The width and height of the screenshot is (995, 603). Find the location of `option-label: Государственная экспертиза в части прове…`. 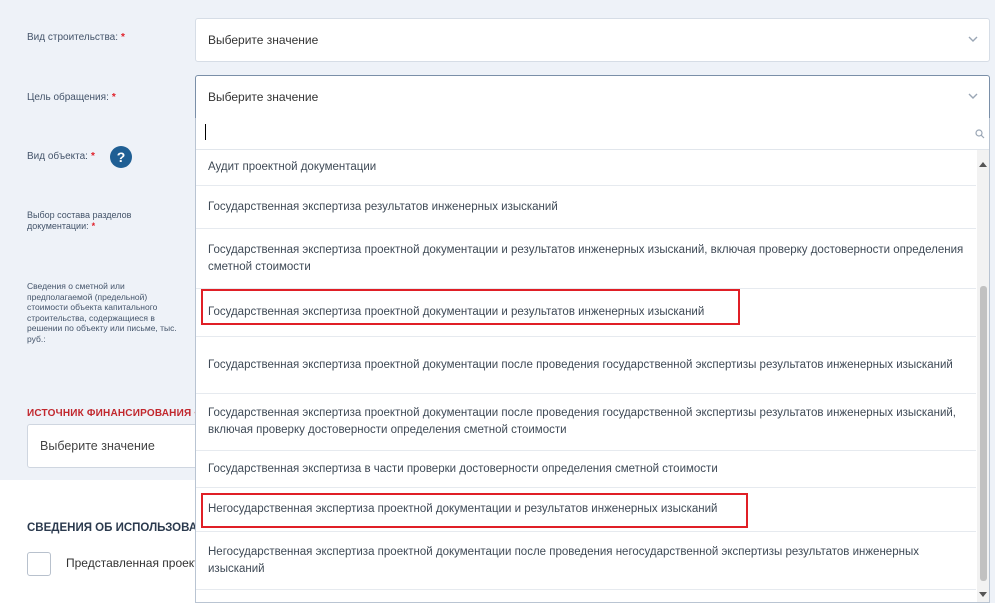

option-label: Государственная экспертиза в части прове… is located at coordinates (463, 468).